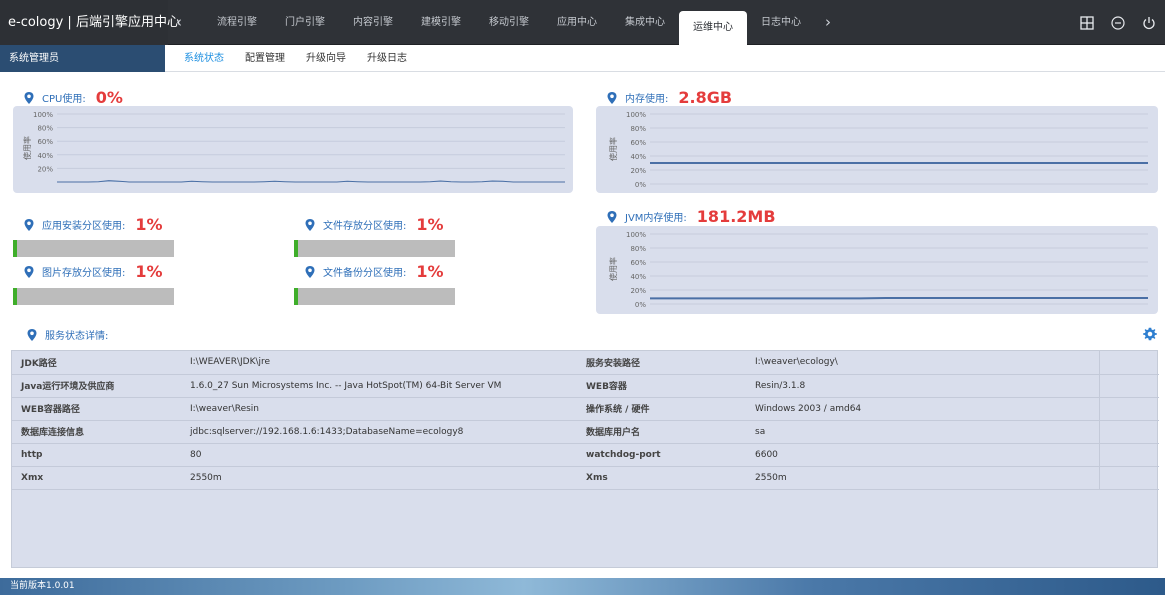 This screenshot has height=595, width=1165. Describe the element at coordinates (1150, 334) in the screenshot. I see `gear-icon` at that location.